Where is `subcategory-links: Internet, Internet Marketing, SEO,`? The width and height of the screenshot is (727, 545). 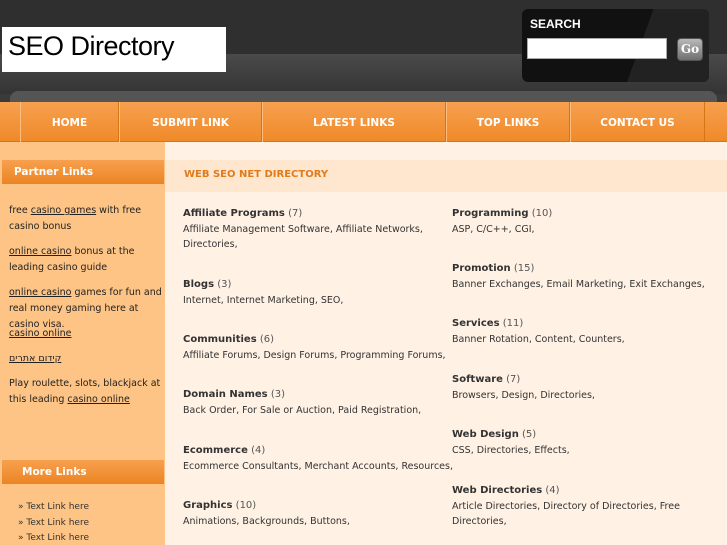
subcategory-links: Internet, Internet Marketing, SEO, is located at coordinates (318, 300).